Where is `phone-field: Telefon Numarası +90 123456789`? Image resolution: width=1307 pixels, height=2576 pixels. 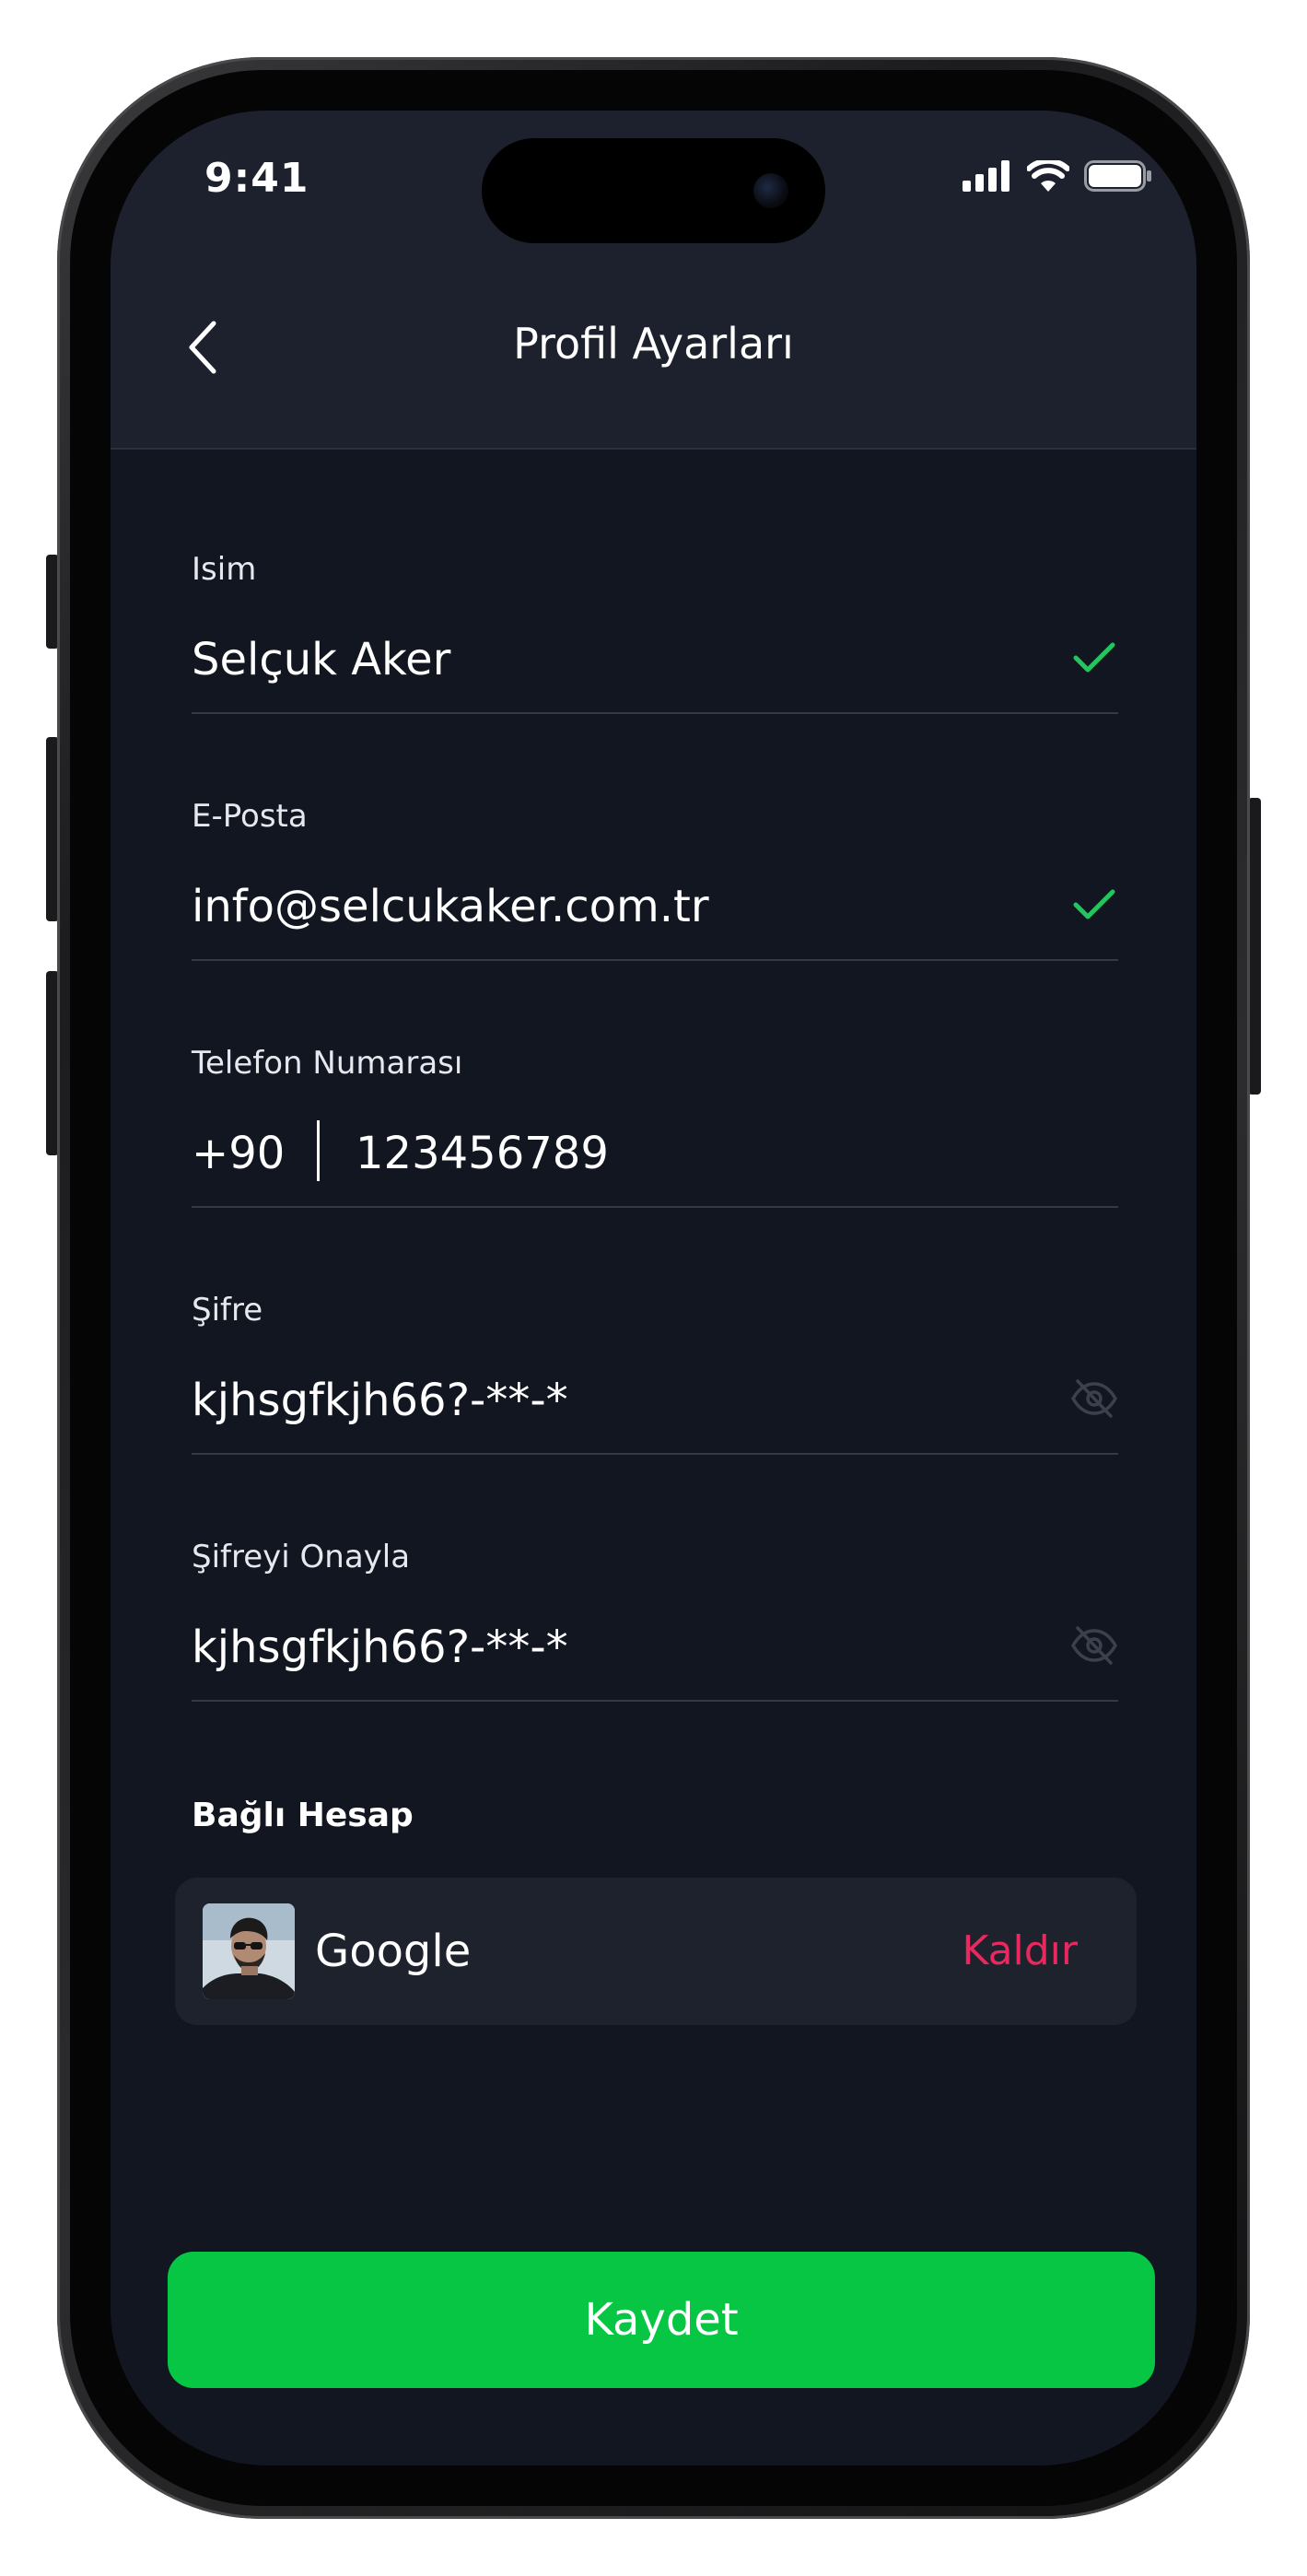
phone-field: Telefon Numarası +90 123456789 is located at coordinates (655, 1137).